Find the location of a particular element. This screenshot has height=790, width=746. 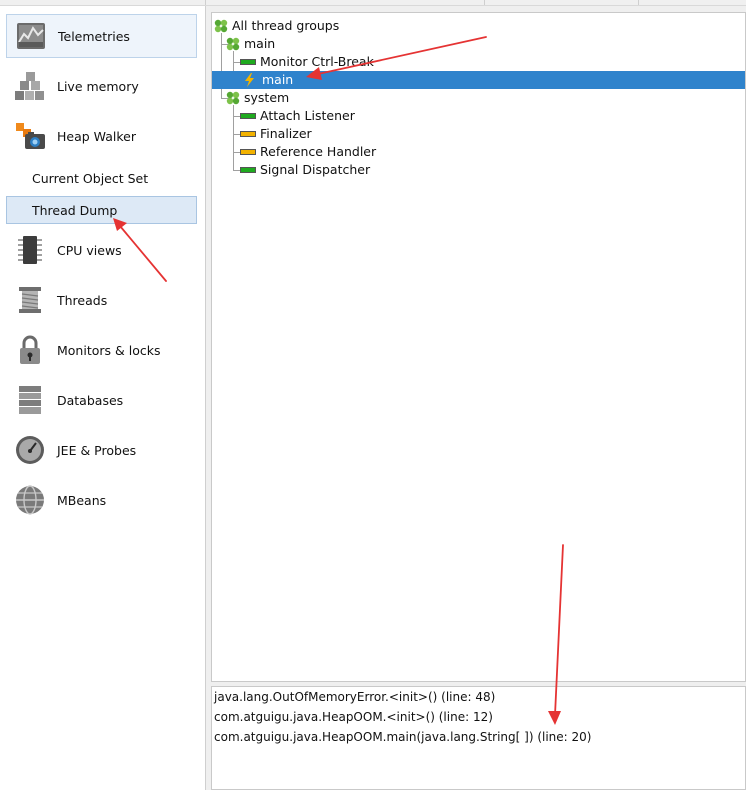

tree-node-thread: Signal Dispatcher is located at coordinates (305, 170).